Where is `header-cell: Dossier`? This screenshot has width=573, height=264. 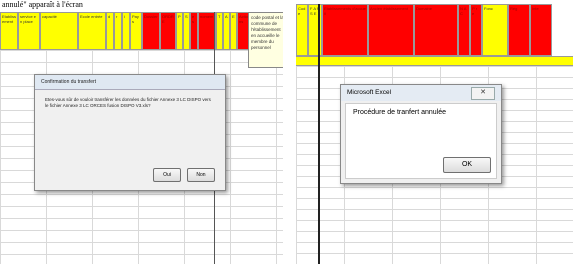 header-cell: Dossier is located at coordinates (151, 31).